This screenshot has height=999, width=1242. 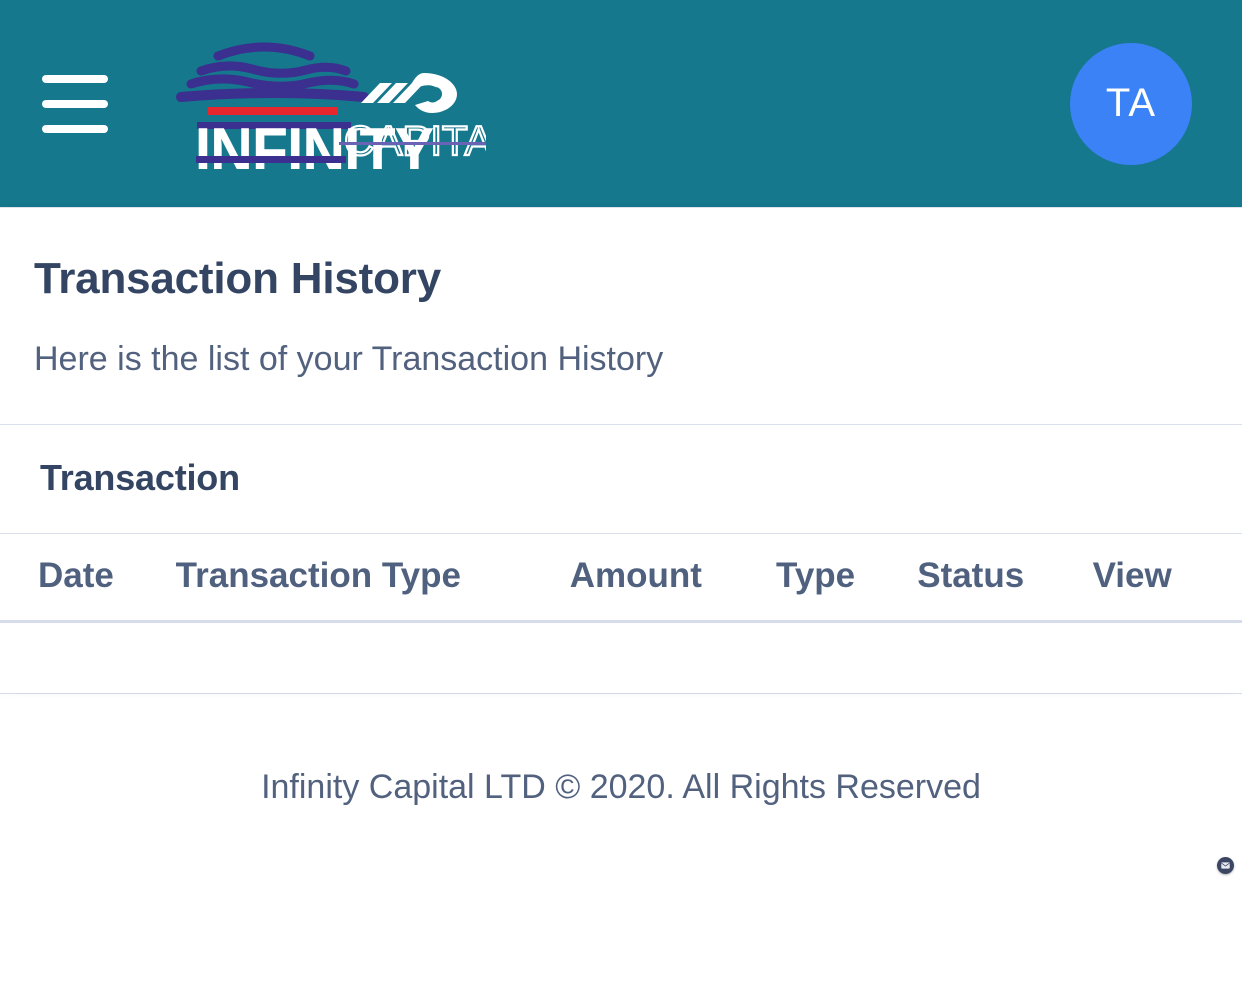 I want to click on brand-logo: INFINITY CAPITAL, so click(x=321, y=104).